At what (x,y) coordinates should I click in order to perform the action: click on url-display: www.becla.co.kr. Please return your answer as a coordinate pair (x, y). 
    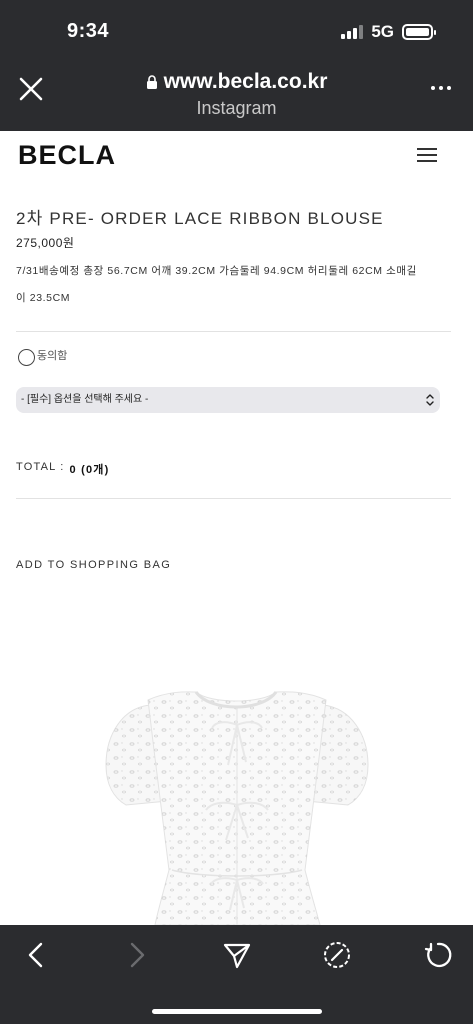
    Looking at the image, I should click on (237, 82).